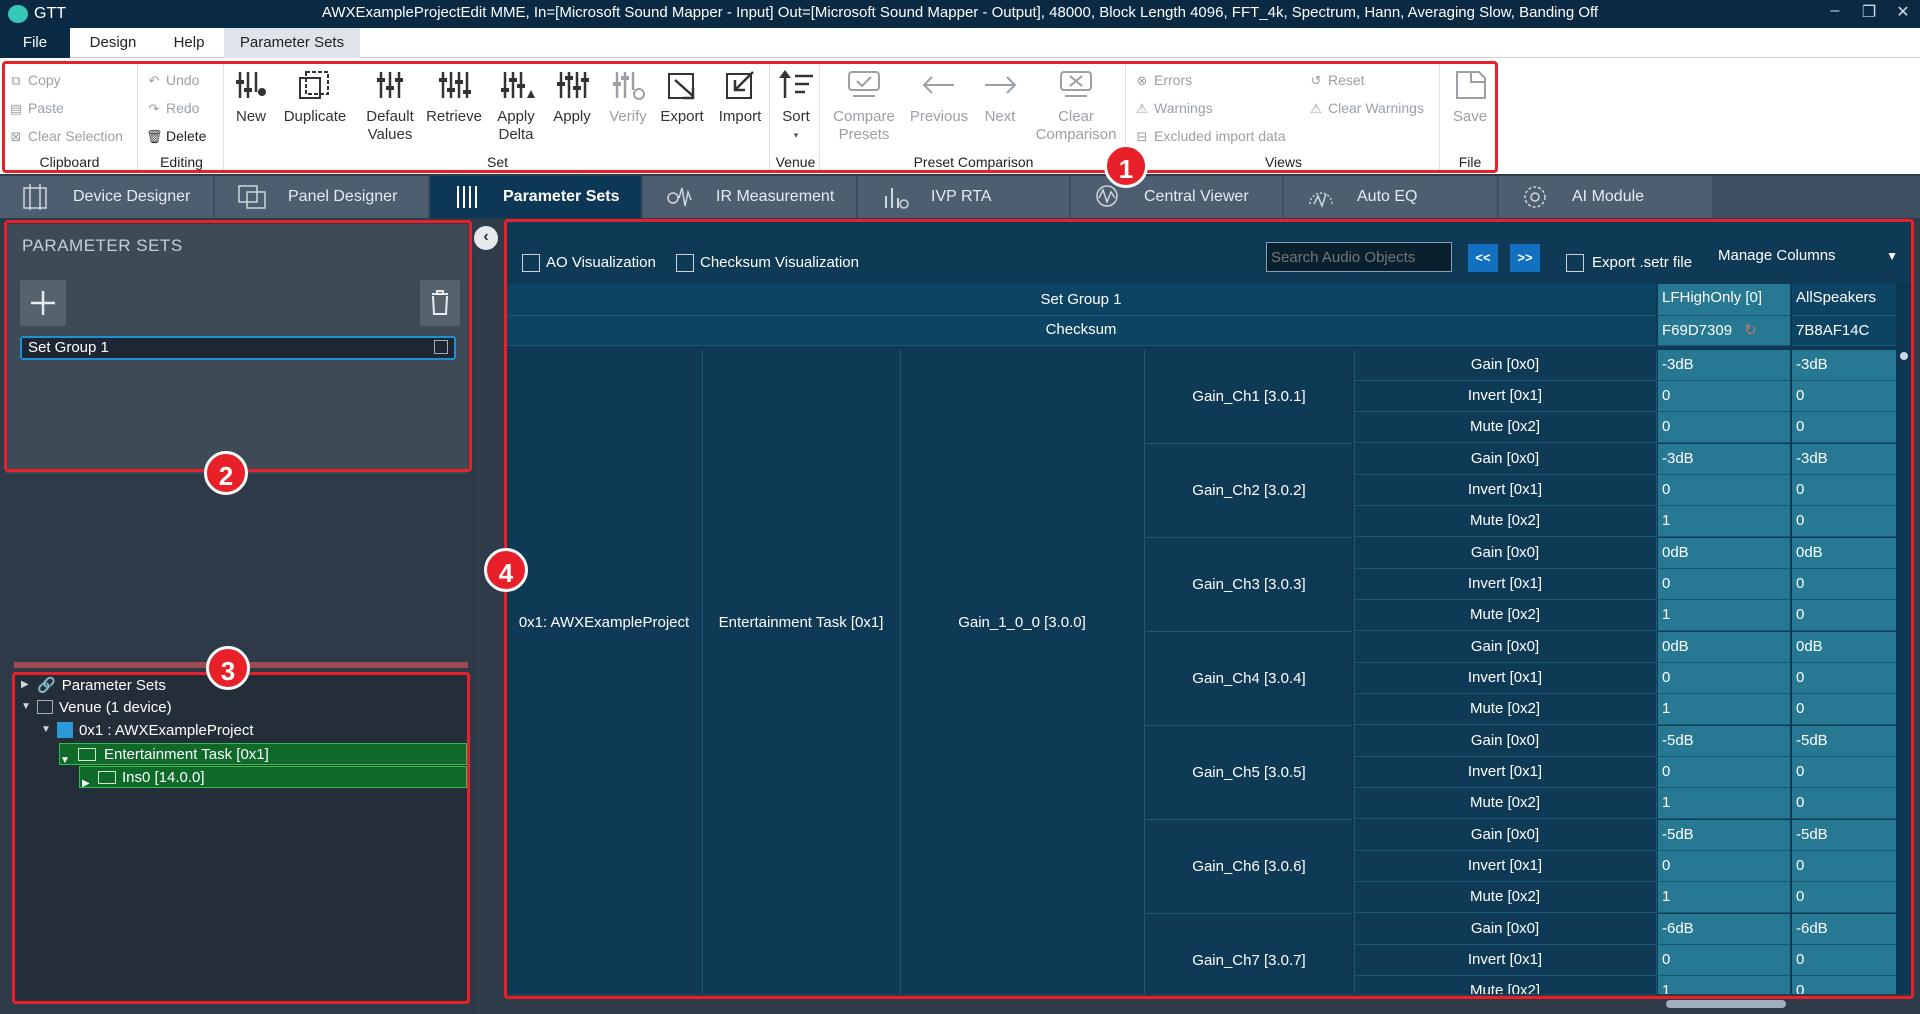  I want to click on import-button: Import, so click(740, 97).